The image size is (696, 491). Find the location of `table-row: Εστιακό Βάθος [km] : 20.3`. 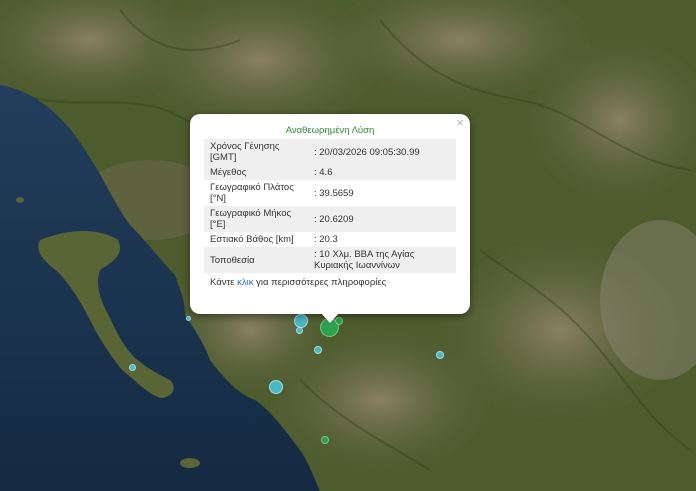

table-row: Εστιακό Βάθος [km] : 20.3 is located at coordinates (330, 239).